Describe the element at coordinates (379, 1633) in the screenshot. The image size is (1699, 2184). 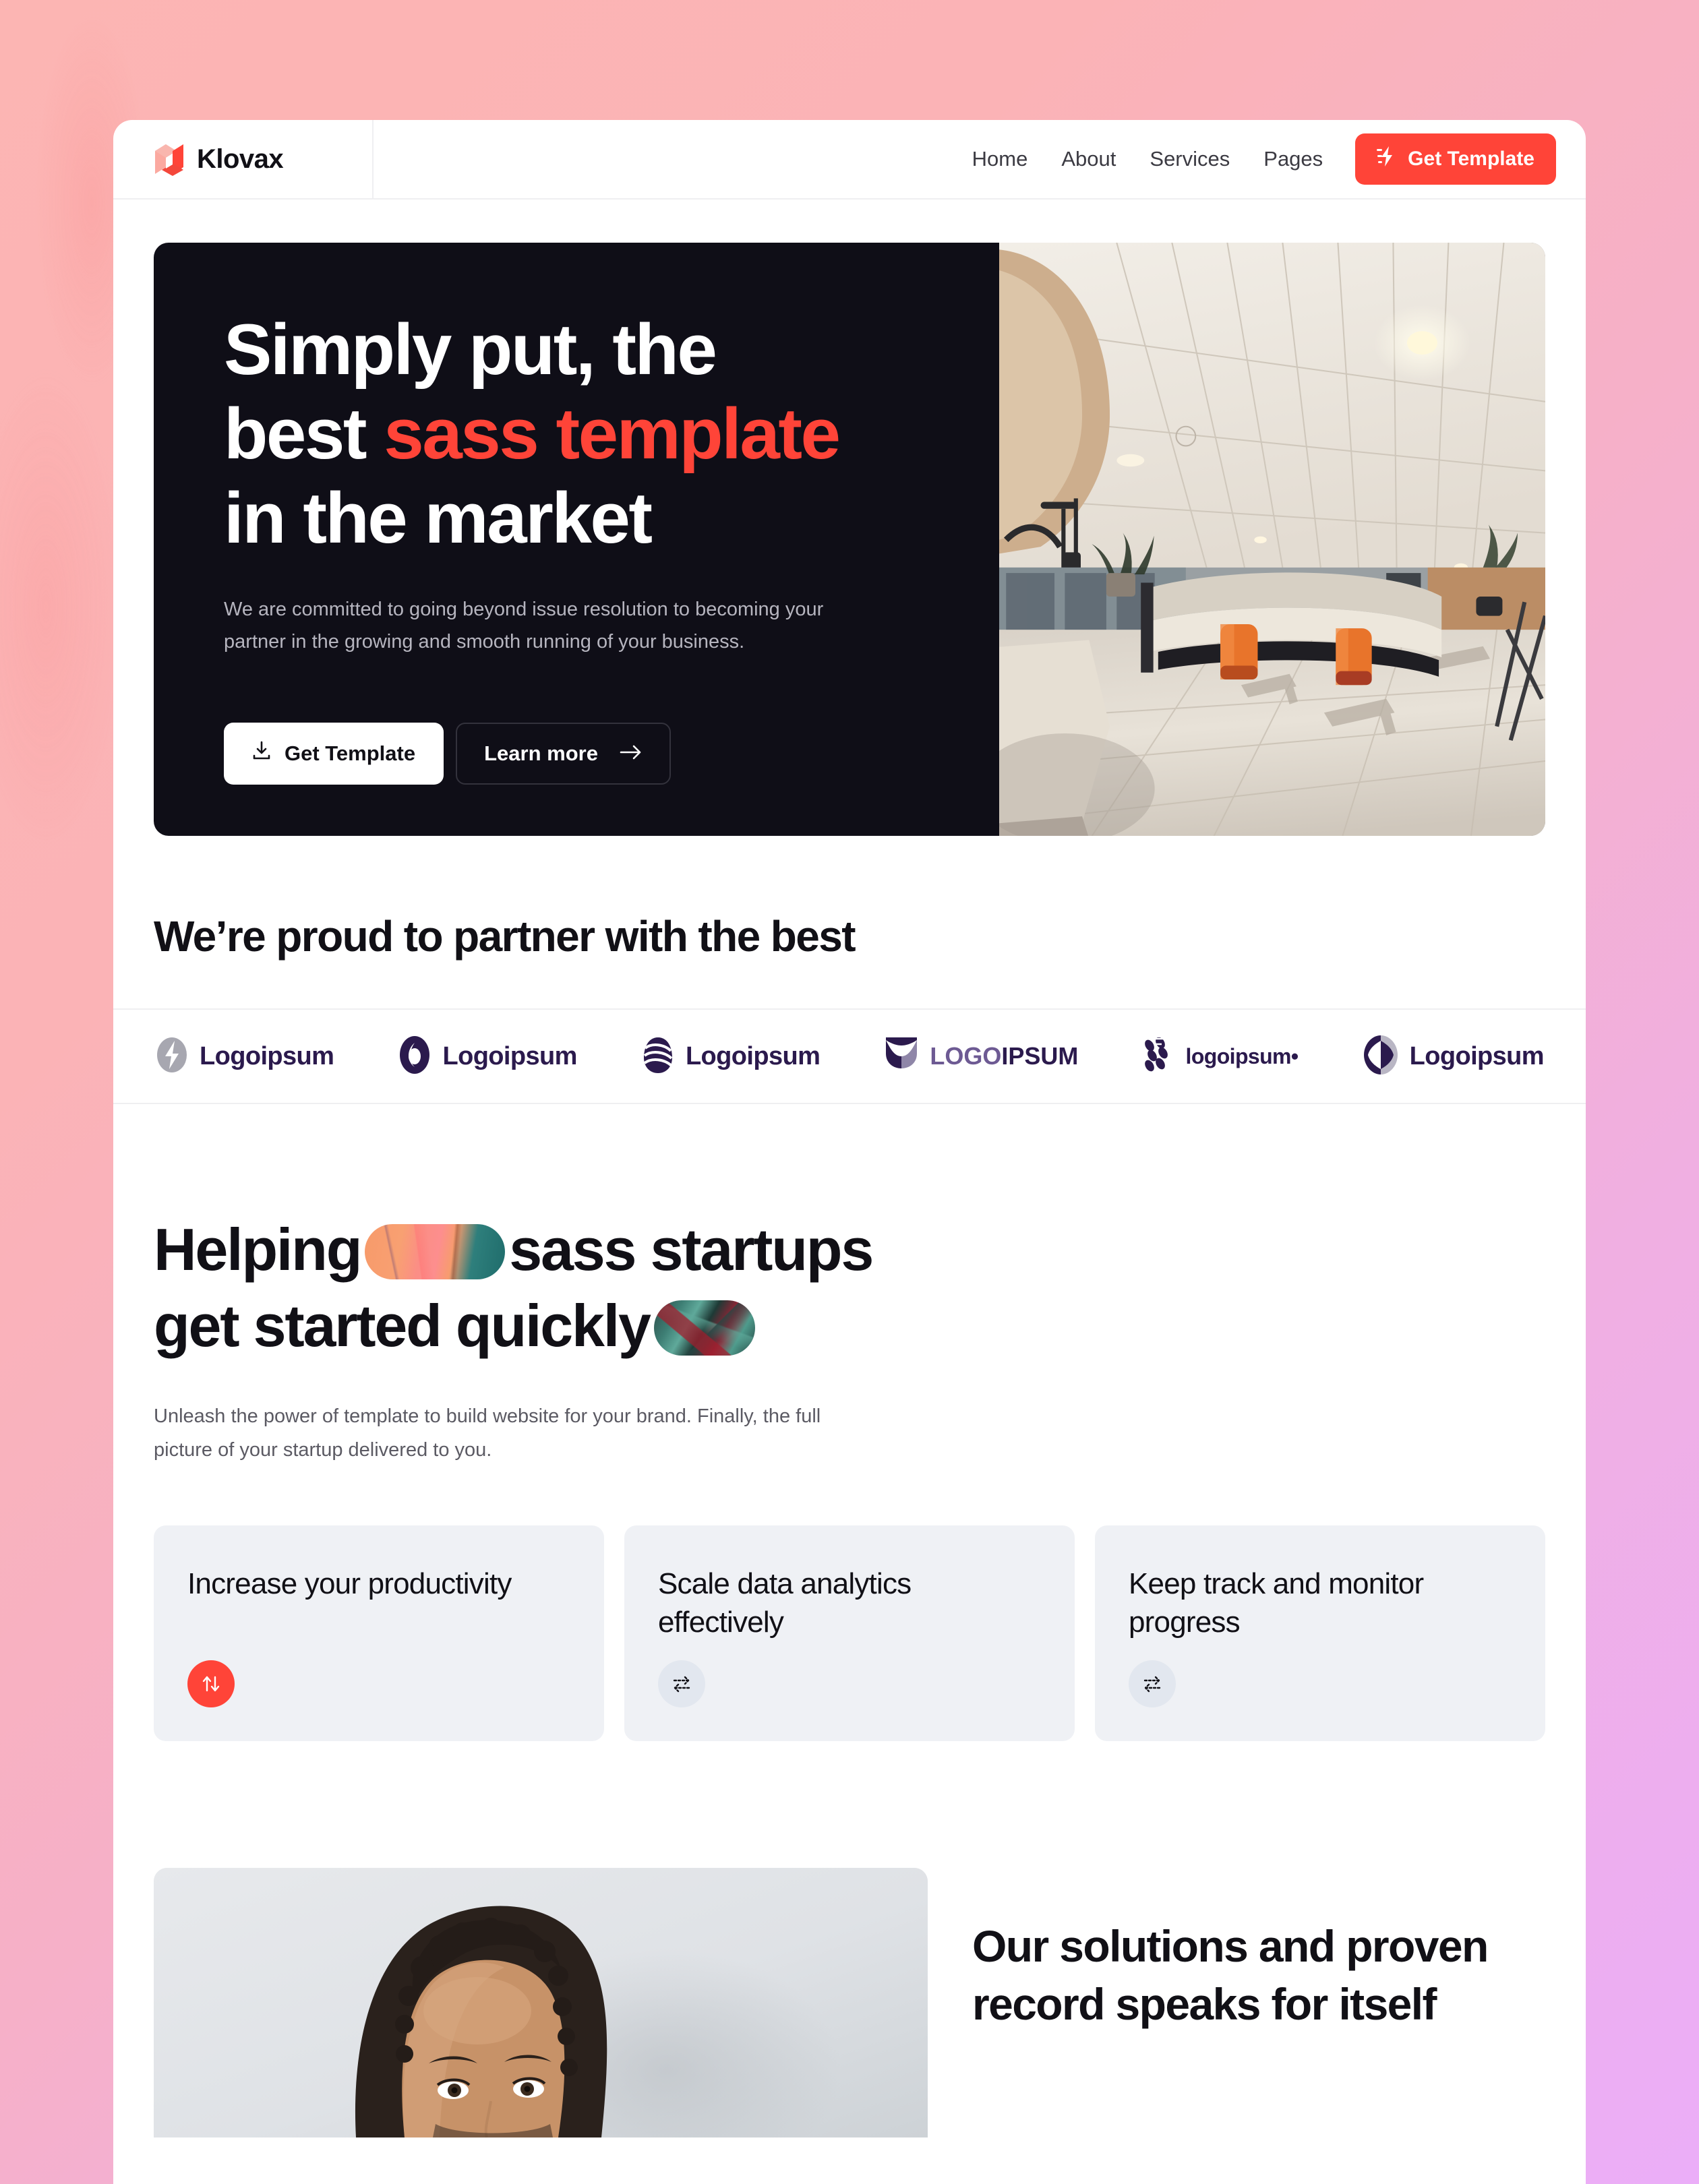
I see `feature-card-1: Increase your productivity` at that location.